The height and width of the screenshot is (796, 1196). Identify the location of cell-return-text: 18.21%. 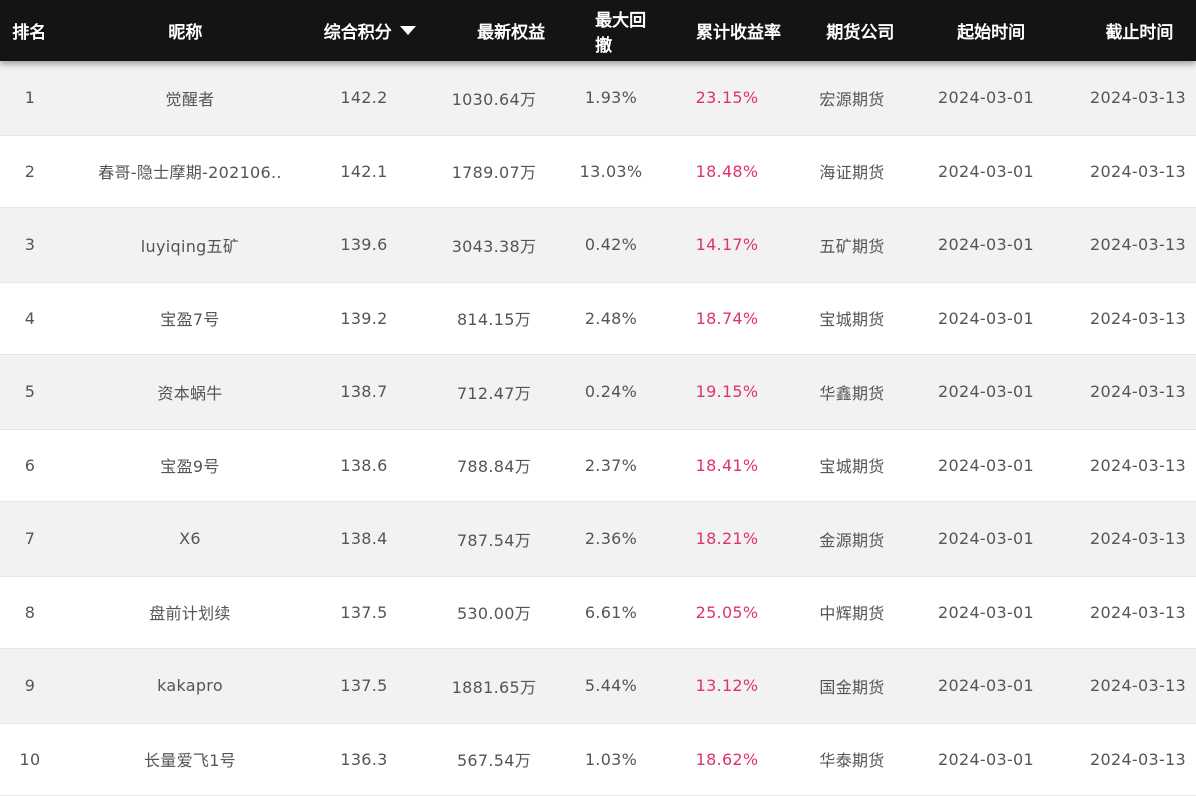
(727, 539).